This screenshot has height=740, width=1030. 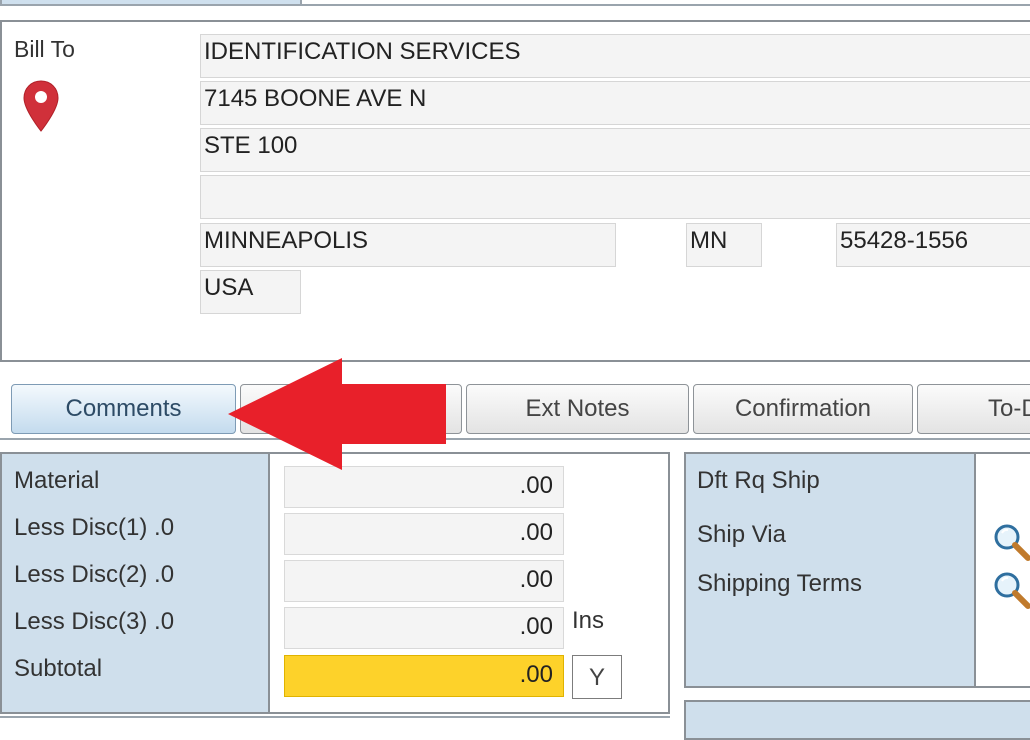 What do you see at coordinates (615, 103) in the screenshot?
I see `bill-to-address1-field: 7145 BOONE AVE N` at bounding box center [615, 103].